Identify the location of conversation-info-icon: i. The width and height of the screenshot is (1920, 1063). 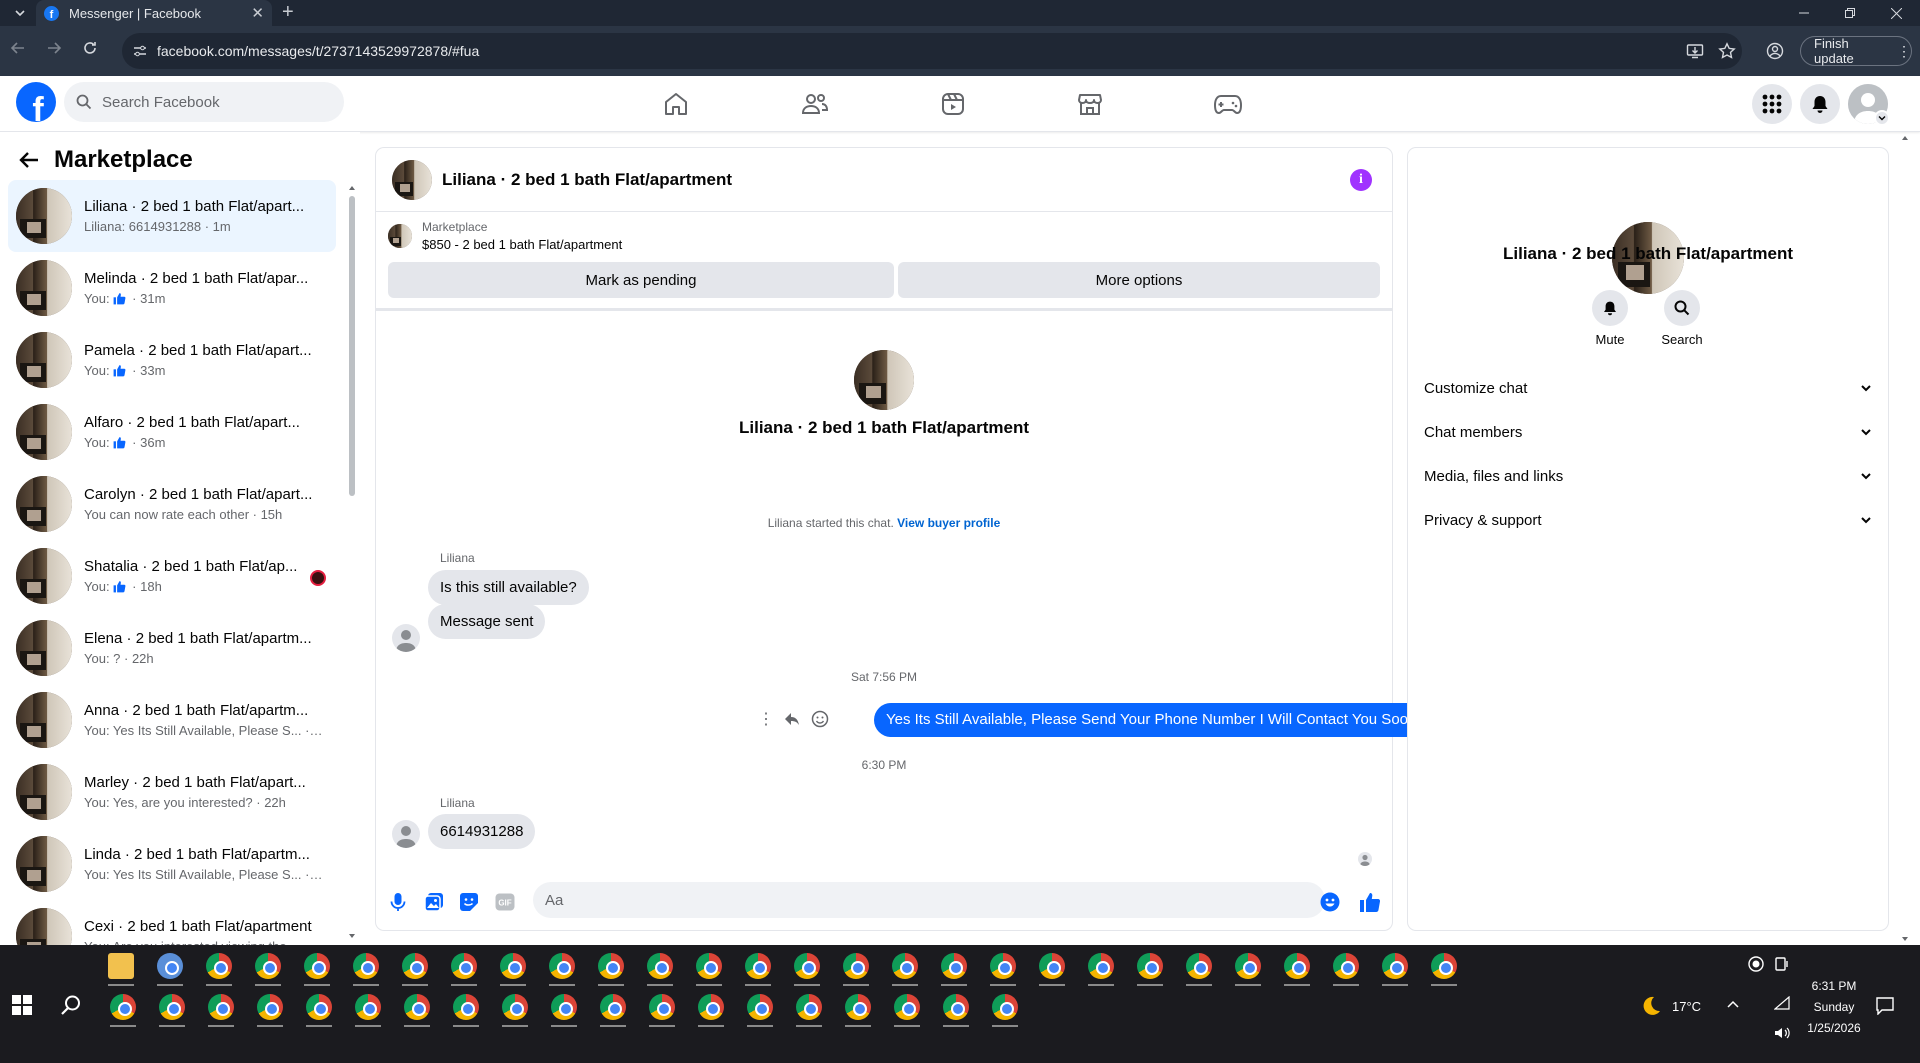
(1361, 180).